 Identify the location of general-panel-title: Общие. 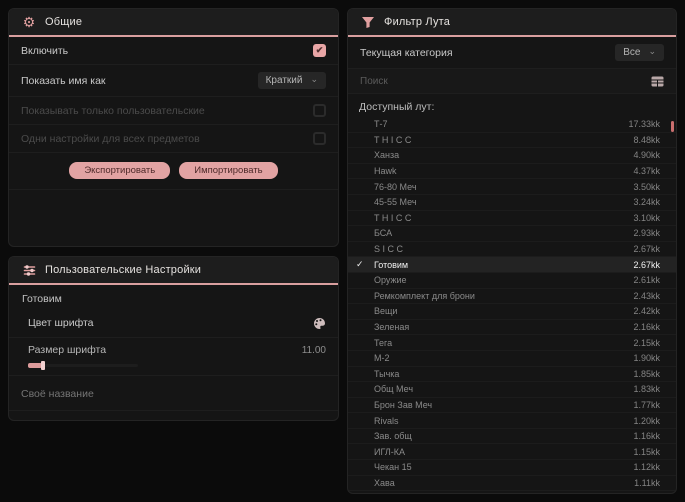
(64, 22).